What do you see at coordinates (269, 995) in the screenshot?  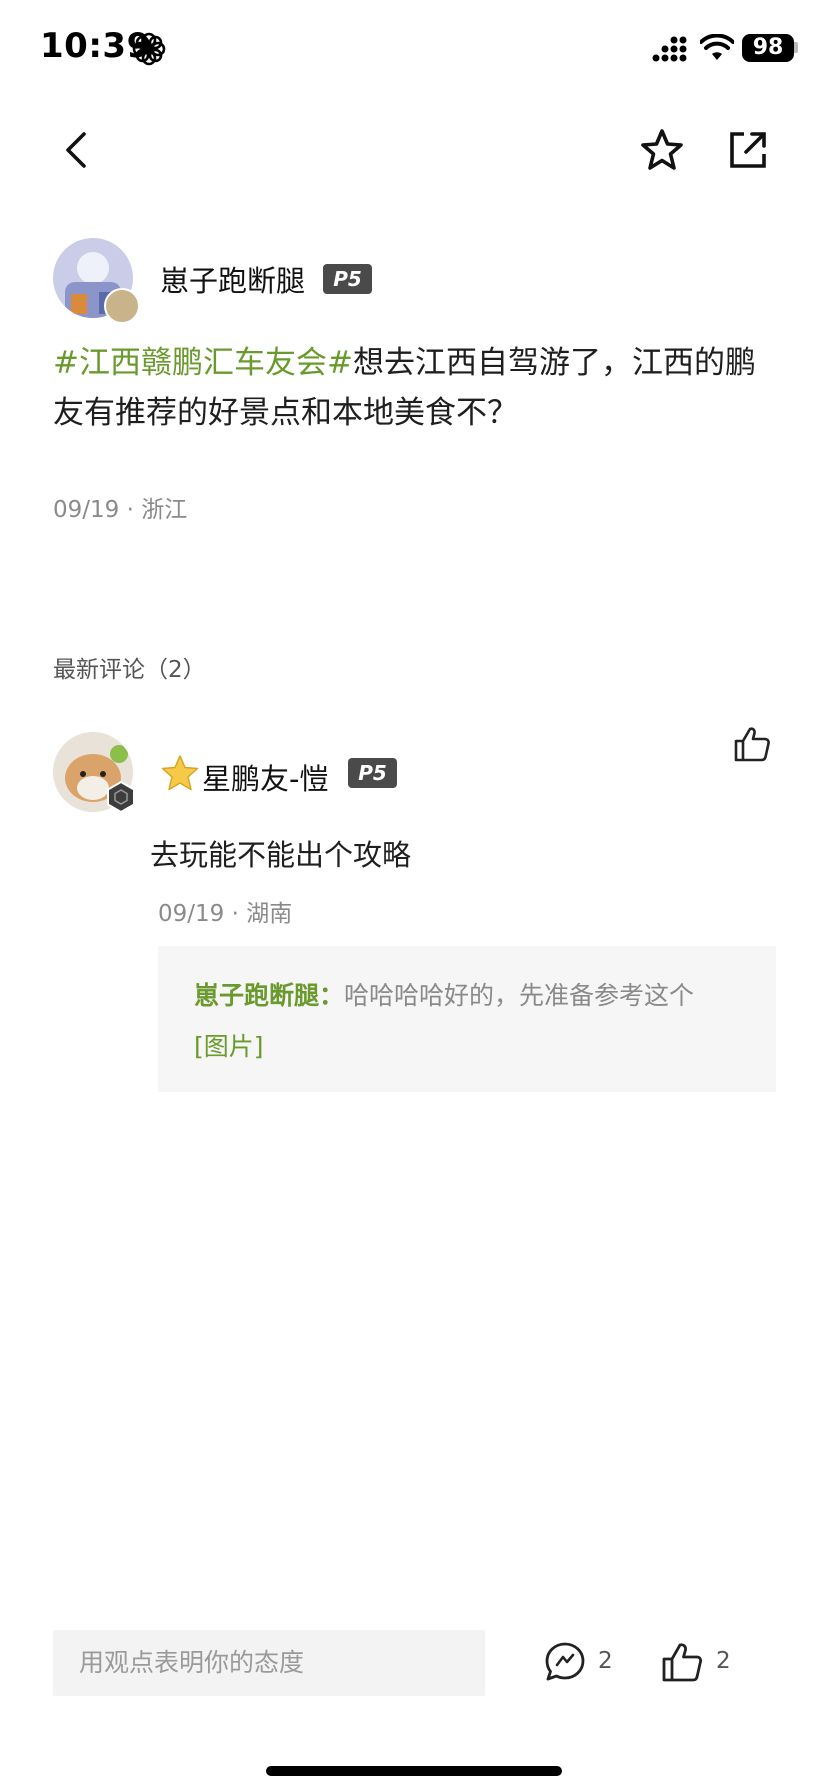 I see `reply-author: 崽子跑断腿：` at bounding box center [269, 995].